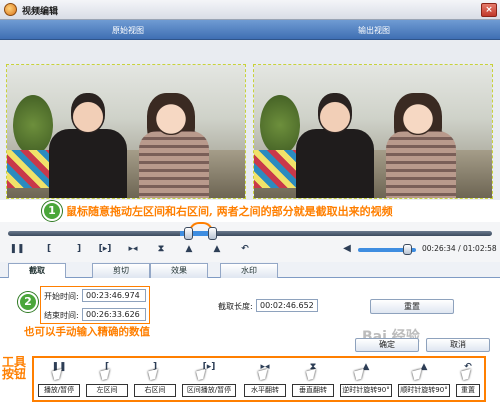 The height and width of the screenshot is (406, 500). I want to click on left-range-handle, so click(188, 233).